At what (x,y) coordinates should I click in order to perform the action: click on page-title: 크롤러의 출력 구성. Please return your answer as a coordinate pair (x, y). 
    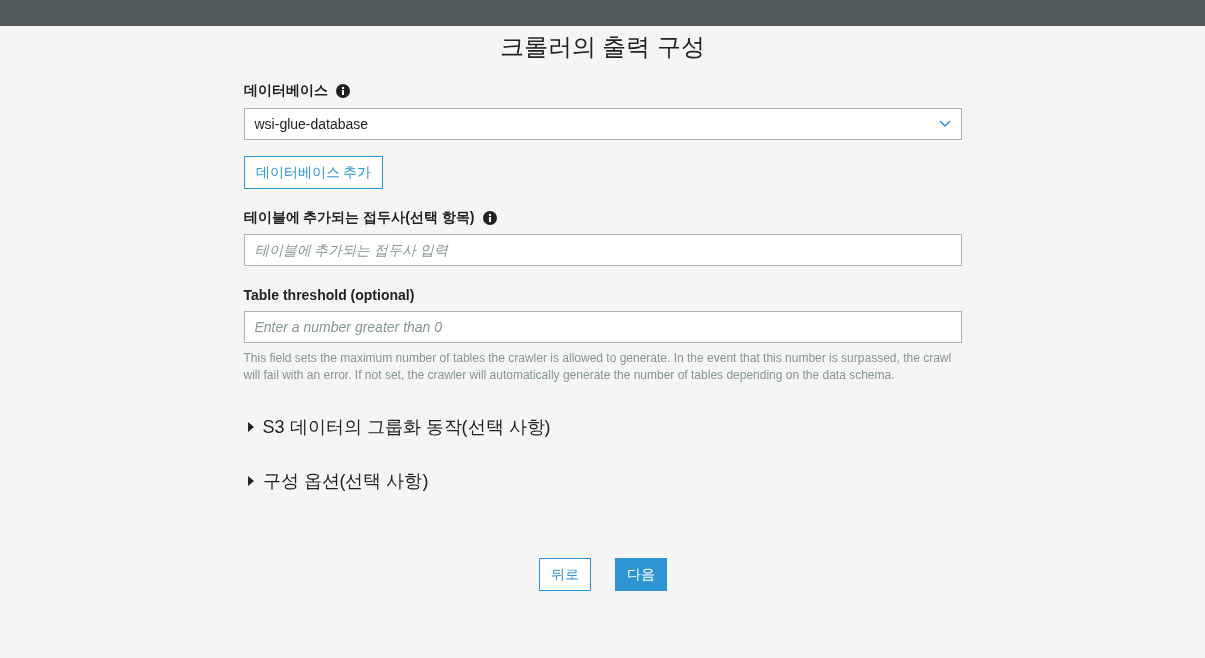
    Looking at the image, I should click on (602, 47).